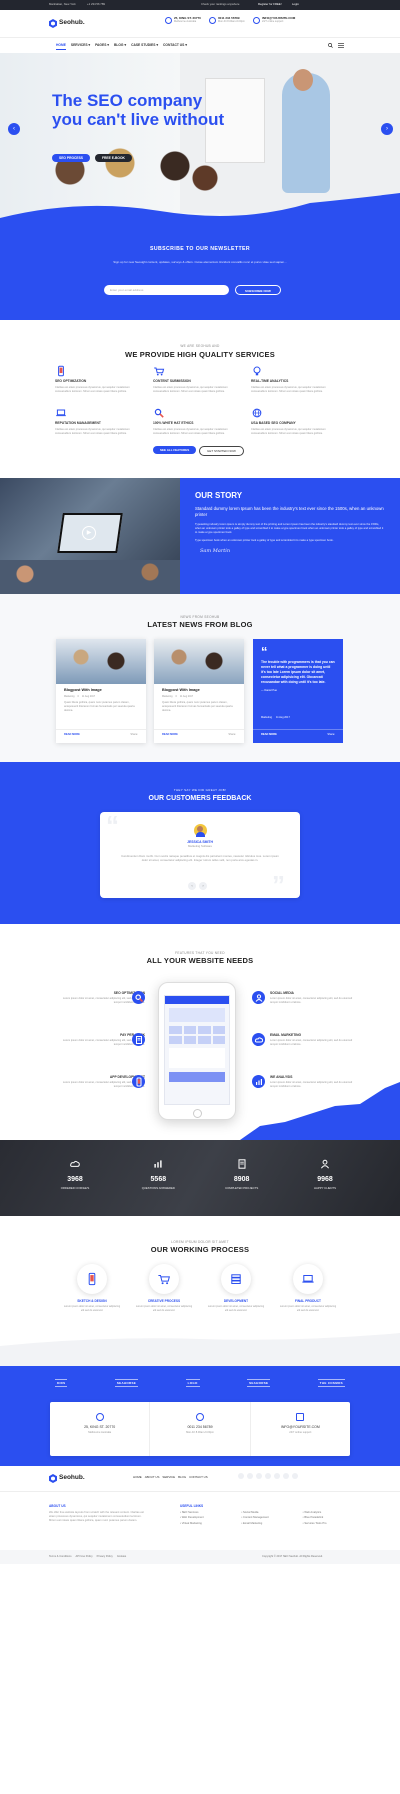 Image resolution: width=400 pixels, height=1794 pixels. What do you see at coordinates (113, 158) in the screenshot?
I see `free-ebook-button: FREE E-BOOK` at bounding box center [113, 158].